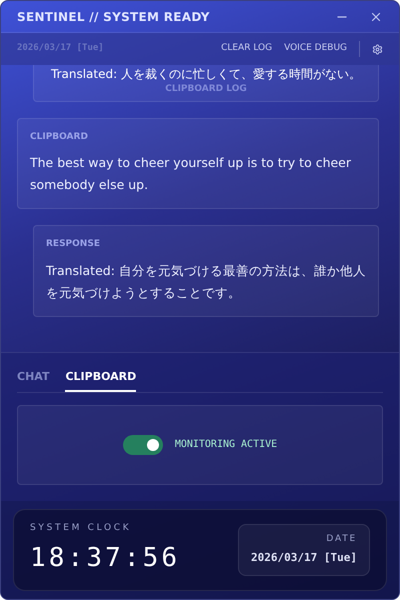 This screenshot has height=600, width=400. Describe the element at coordinates (100, 380) in the screenshot. I see `tab: CLIPBOARD` at that location.